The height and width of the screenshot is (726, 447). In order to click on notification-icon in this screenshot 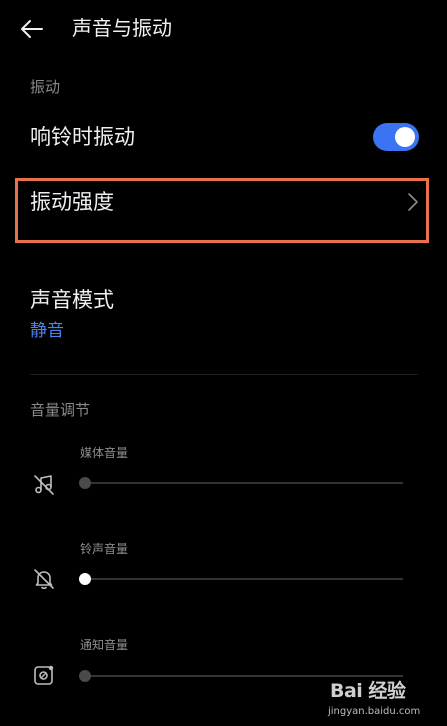, I will do `click(44, 675)`.